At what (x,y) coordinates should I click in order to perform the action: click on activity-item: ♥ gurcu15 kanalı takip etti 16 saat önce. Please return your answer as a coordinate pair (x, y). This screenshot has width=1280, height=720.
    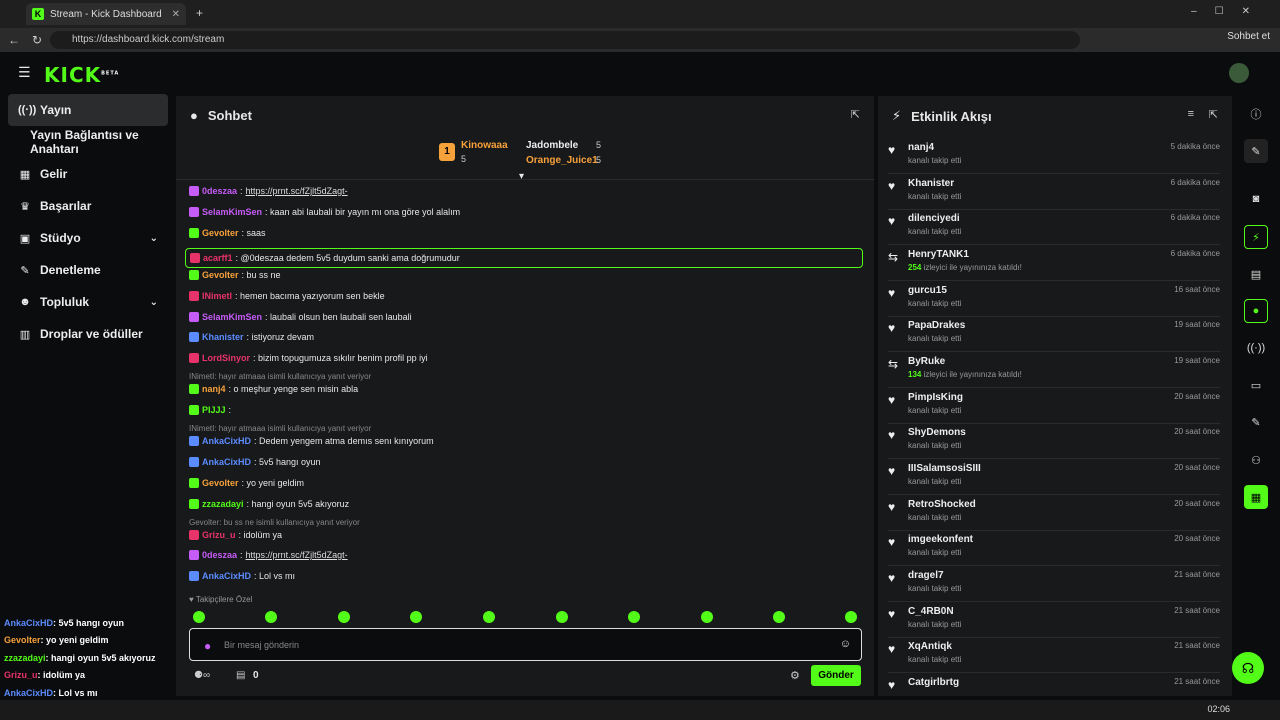
    Looking at the image, I should click on (1054, 300).